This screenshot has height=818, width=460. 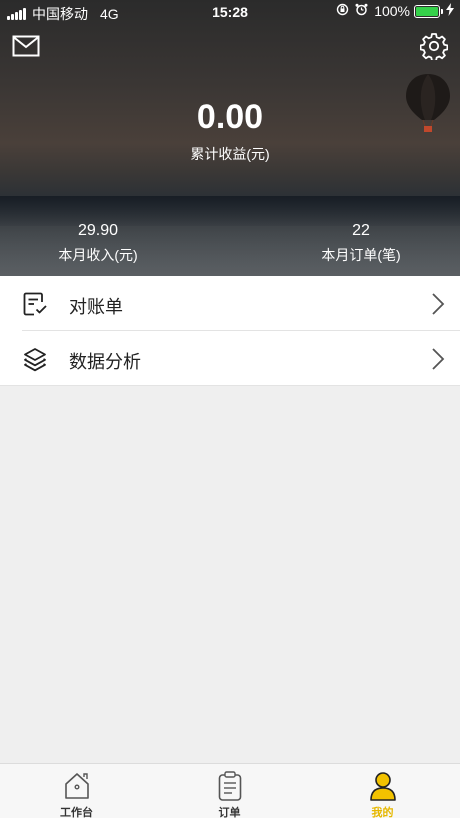 What do you see at coordinates (98, 230) in the screenshot?
I see `monthly-income-value: 29.90` at bounding box center [98, 230].